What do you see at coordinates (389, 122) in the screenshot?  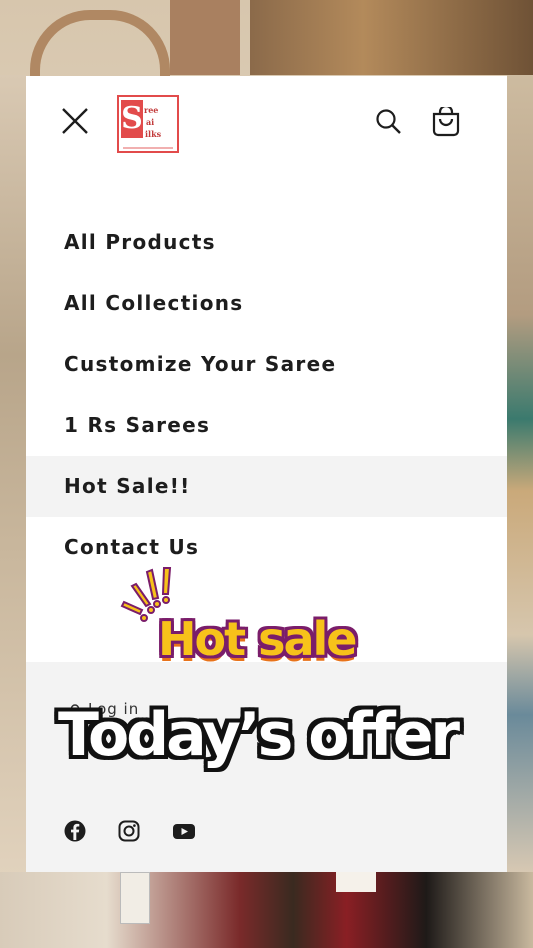 I see `search-icon` at bounding box center [389, 122].